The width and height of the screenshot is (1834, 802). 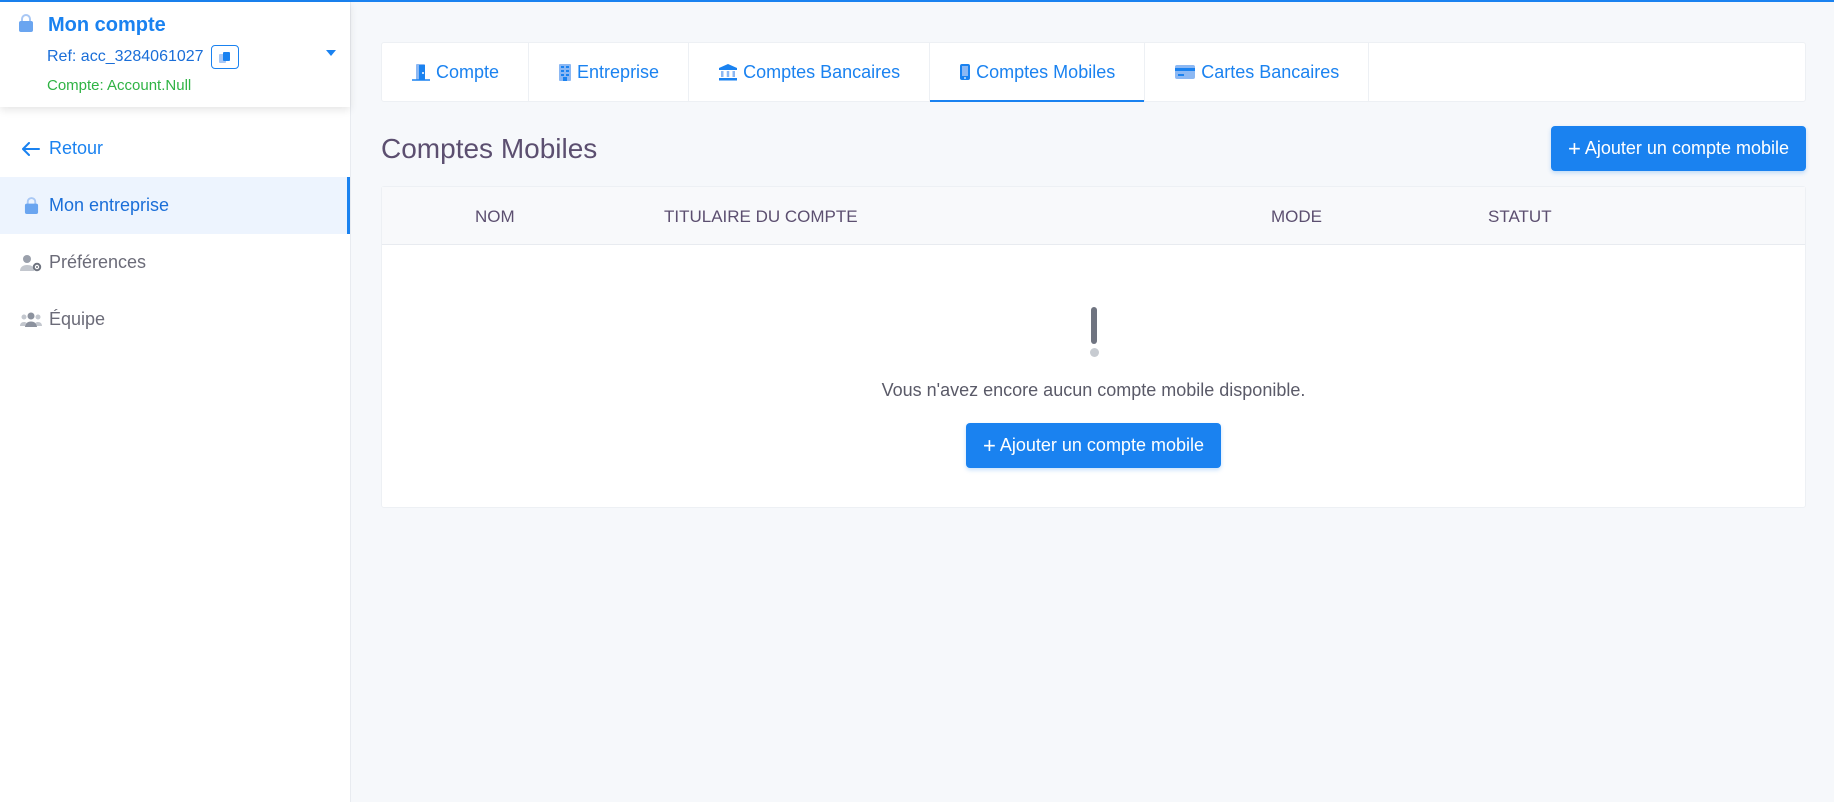 I want to click on sidebar-item-equipe: Équipe, so click(x=175, y=319).